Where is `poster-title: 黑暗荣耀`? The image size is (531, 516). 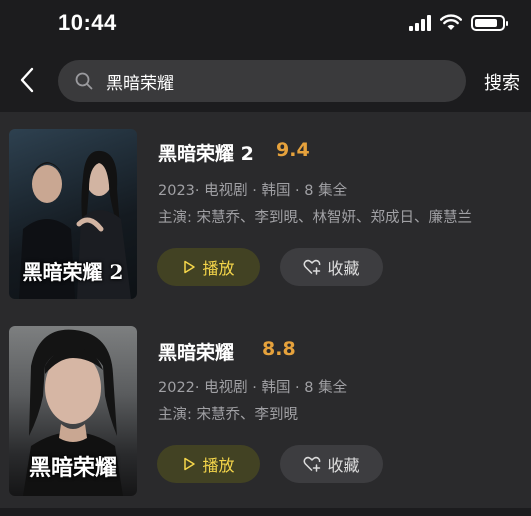
poster-title: 黑暗荣耀 is located at coordinates (72, 468).